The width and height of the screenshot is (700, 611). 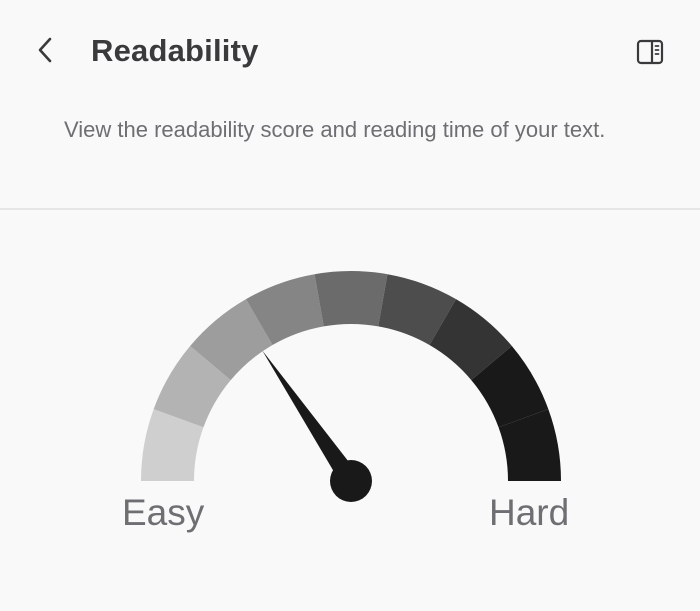 I want to click on gauge-needle, so click(x=317, y=426).